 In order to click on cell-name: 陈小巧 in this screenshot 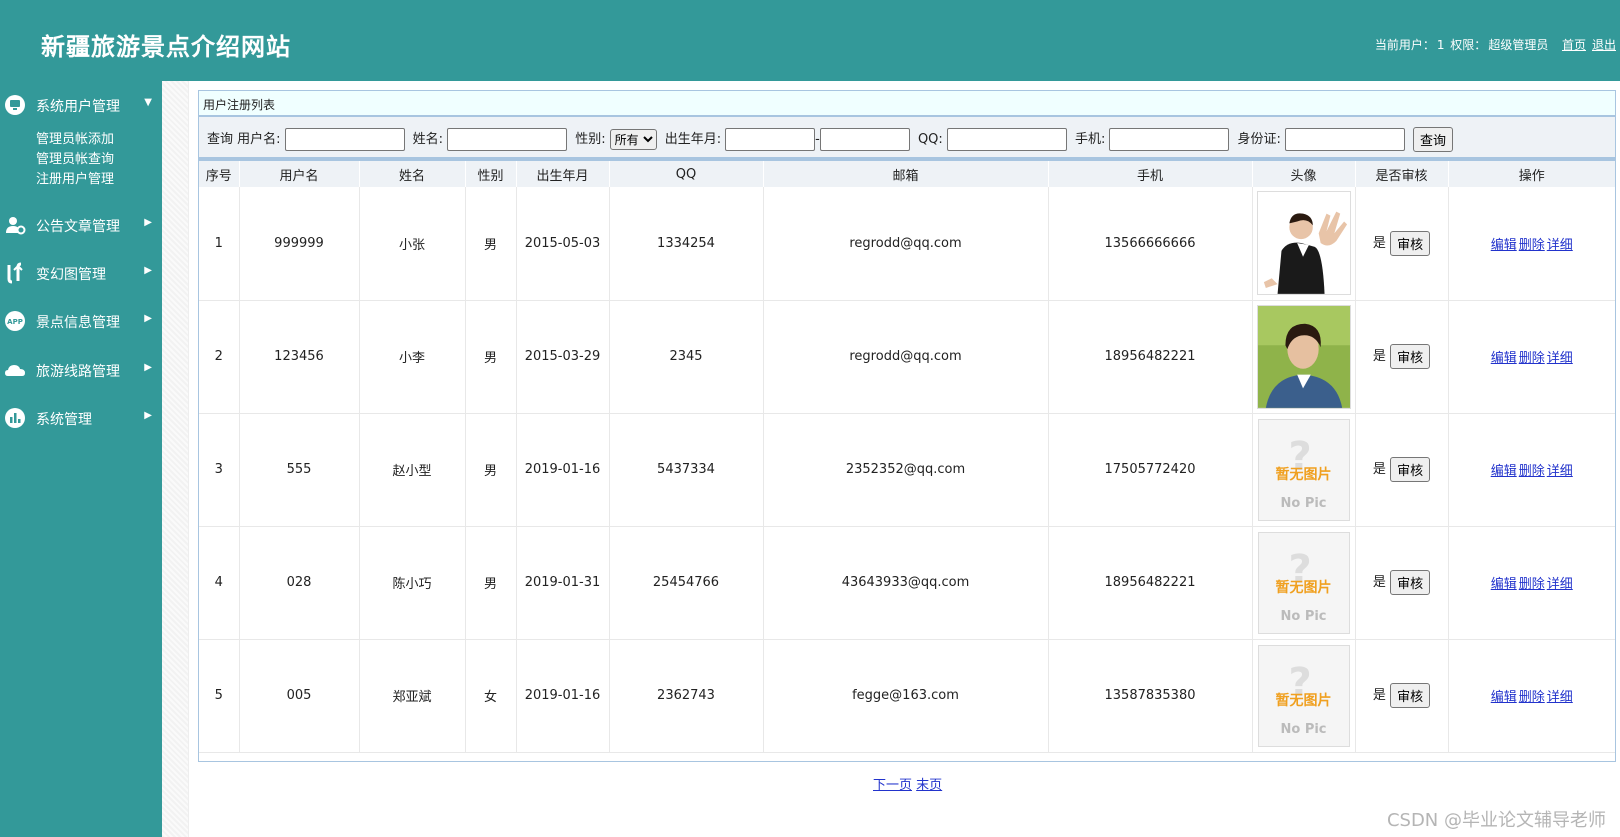, I will do `click(412, 583)`.